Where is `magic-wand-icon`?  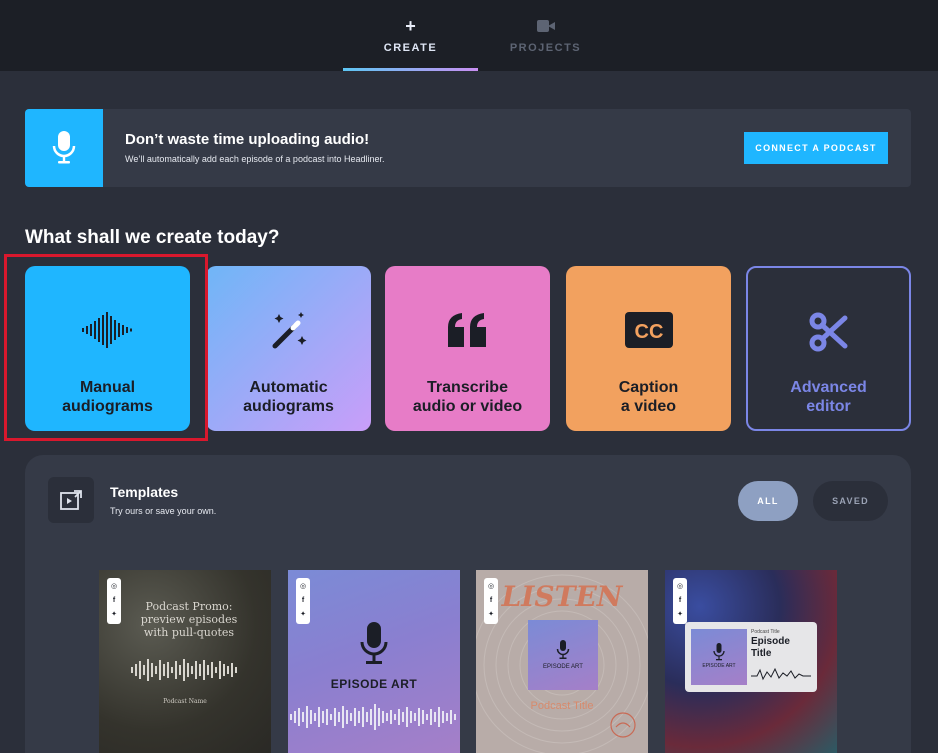
magic-wand-icon is located at coordinates (288, 330).